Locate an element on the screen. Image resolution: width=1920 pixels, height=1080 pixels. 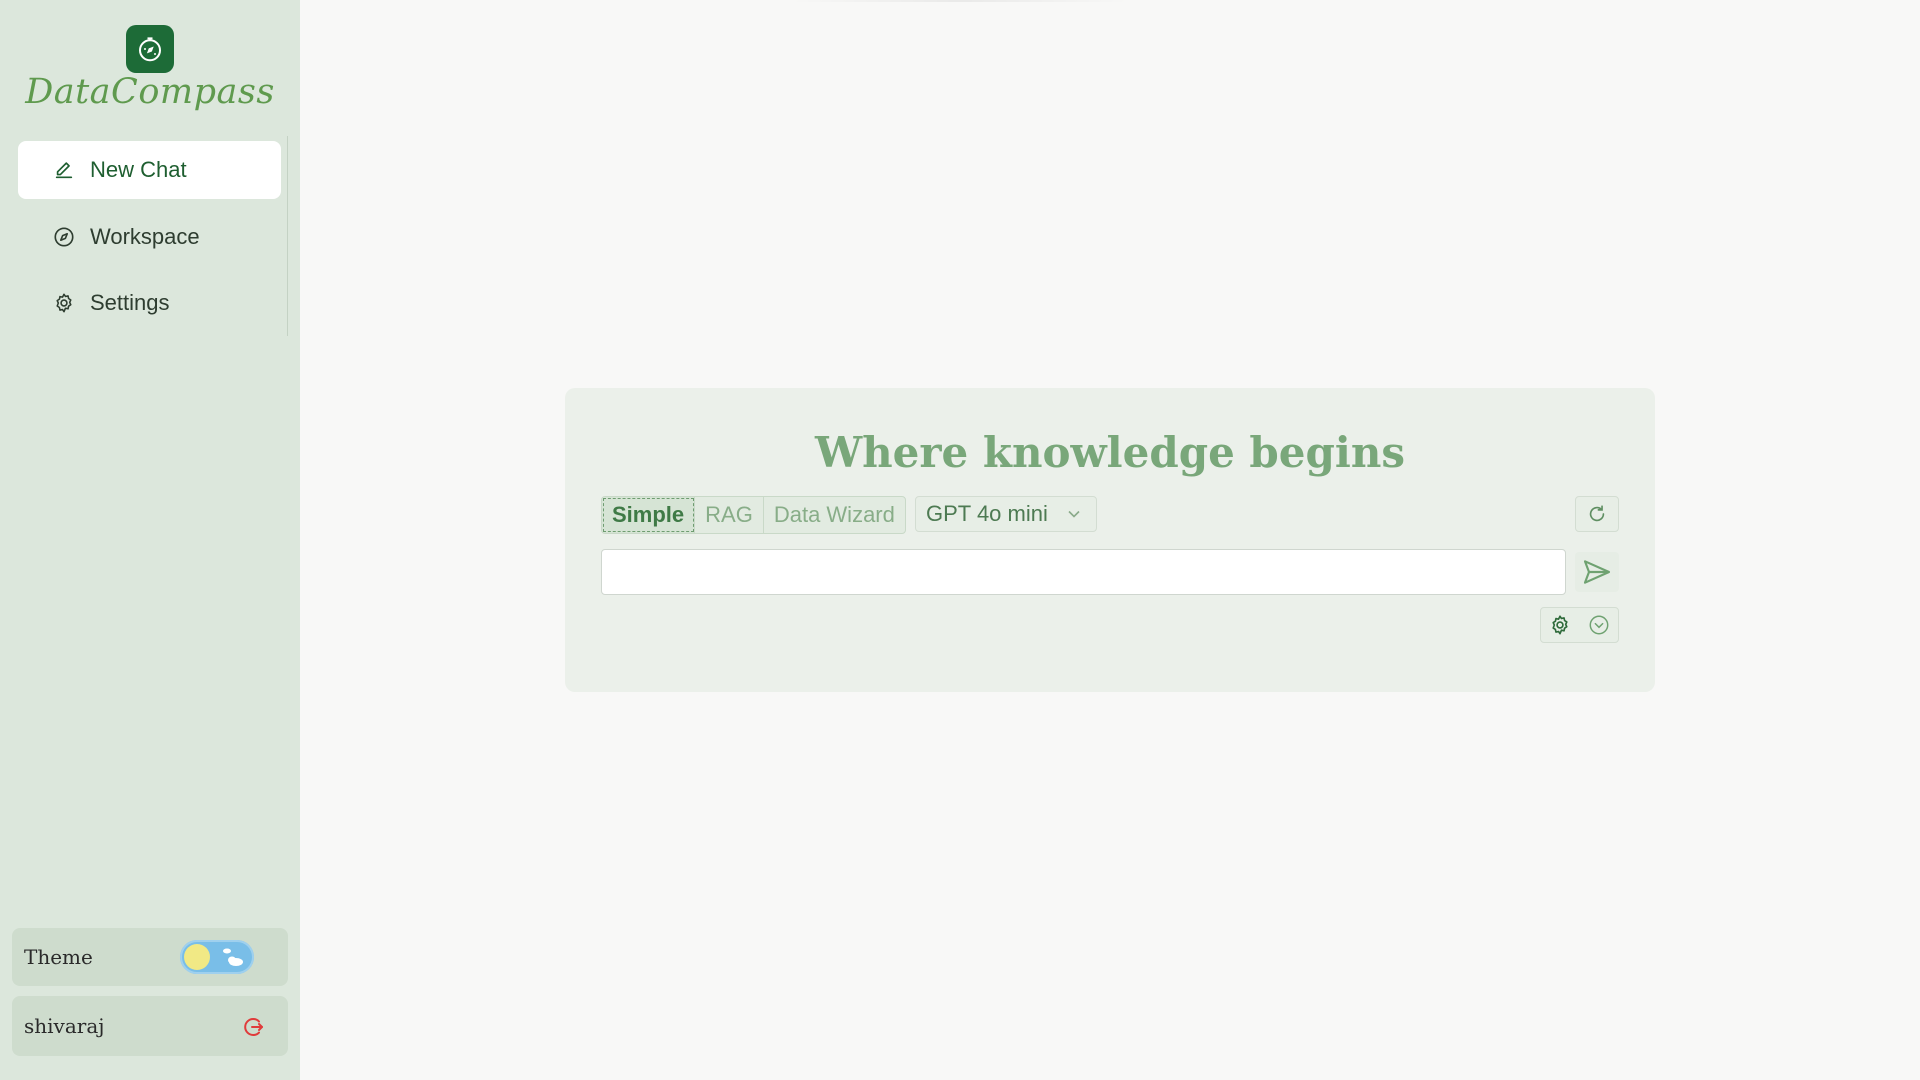
model-select: GPT 4o mini is located at coordinates (1006, 514).